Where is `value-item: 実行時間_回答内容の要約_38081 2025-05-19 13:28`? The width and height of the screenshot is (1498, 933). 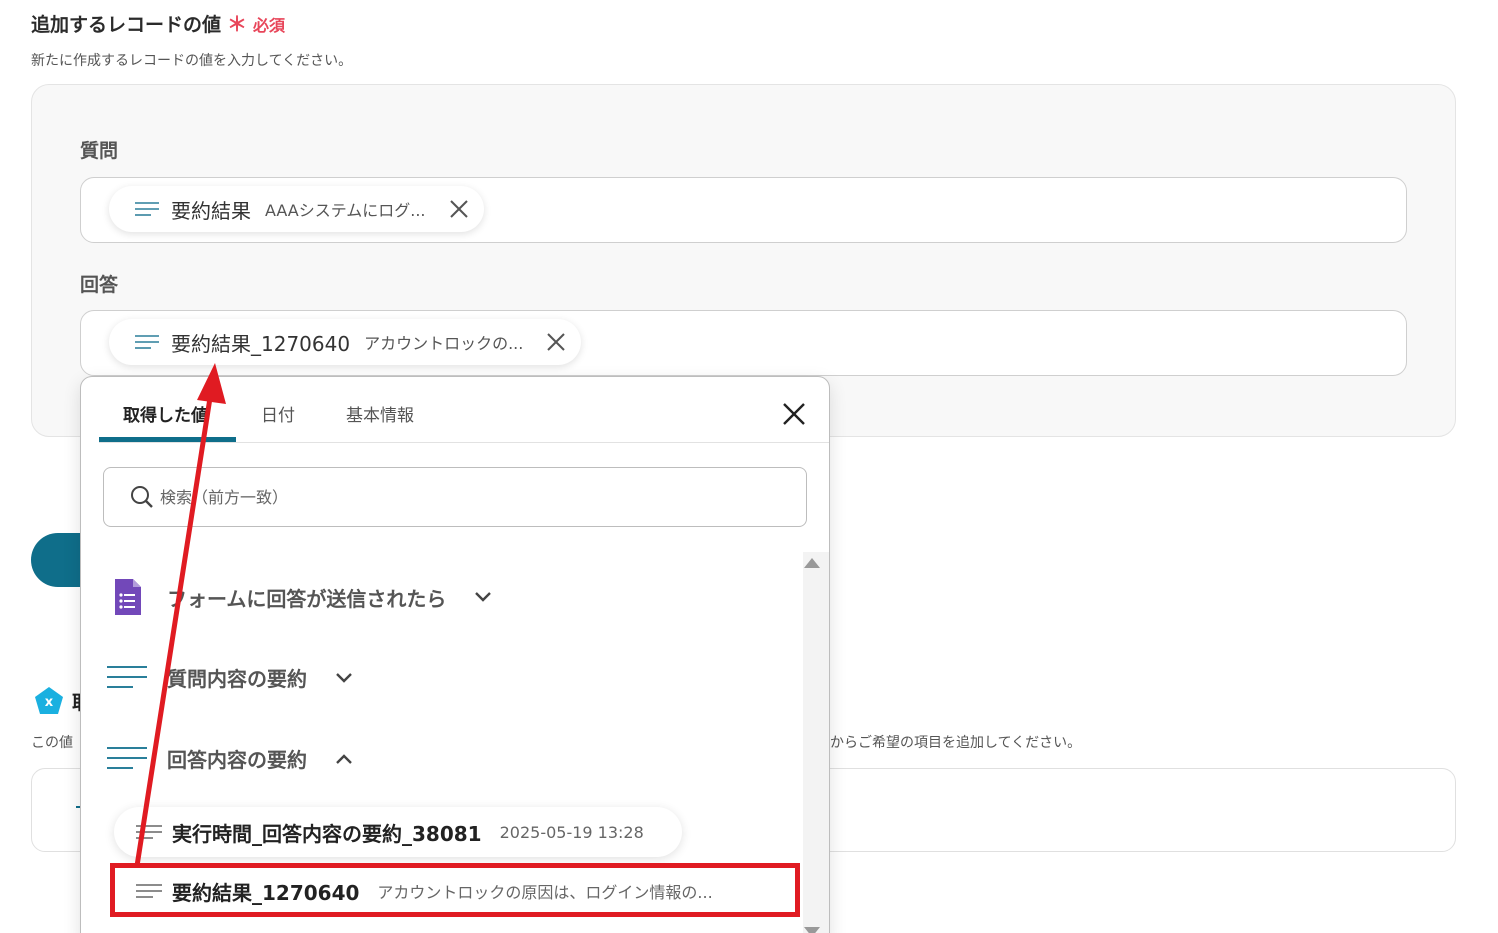
value-item: 実行時間_回答内容の要約_38081 2025-05-19 13:28 is located at coordinates (398, 832).